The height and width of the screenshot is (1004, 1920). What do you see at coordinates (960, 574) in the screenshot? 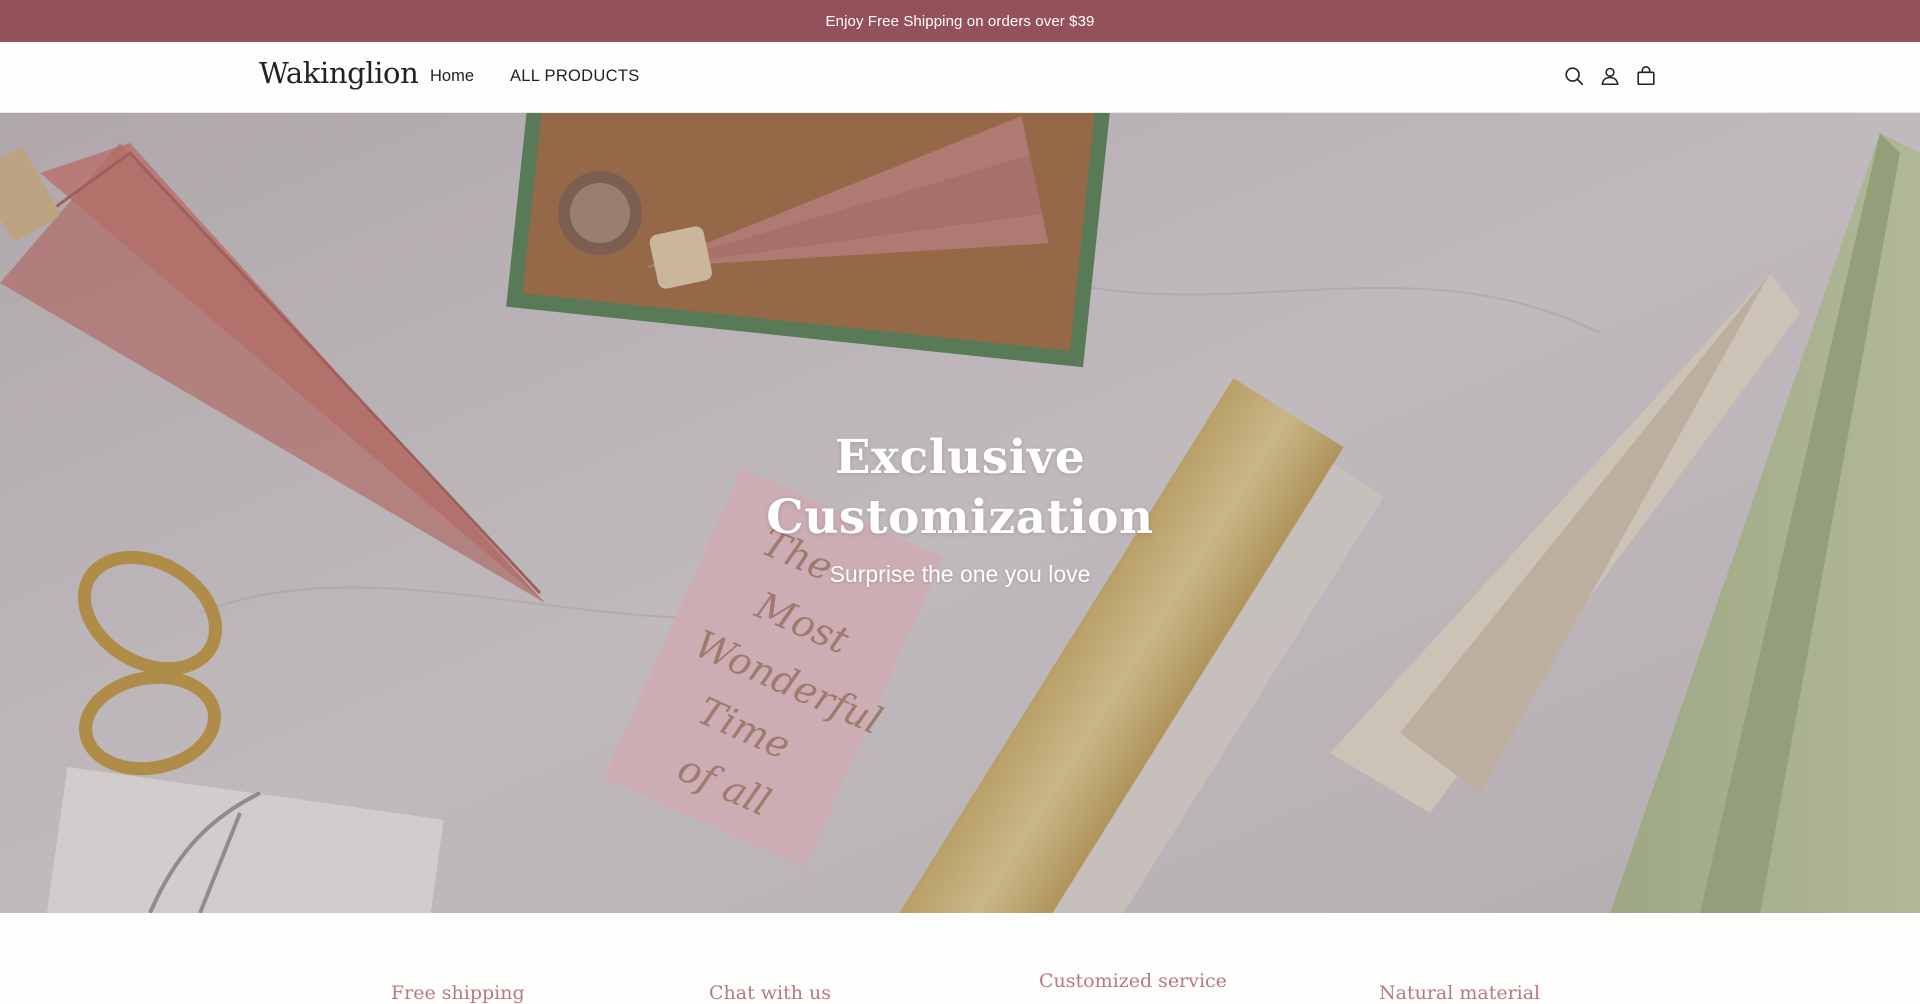
I see `hero-subtitle: Surprise the one you love` at bounding box center [960, 574].